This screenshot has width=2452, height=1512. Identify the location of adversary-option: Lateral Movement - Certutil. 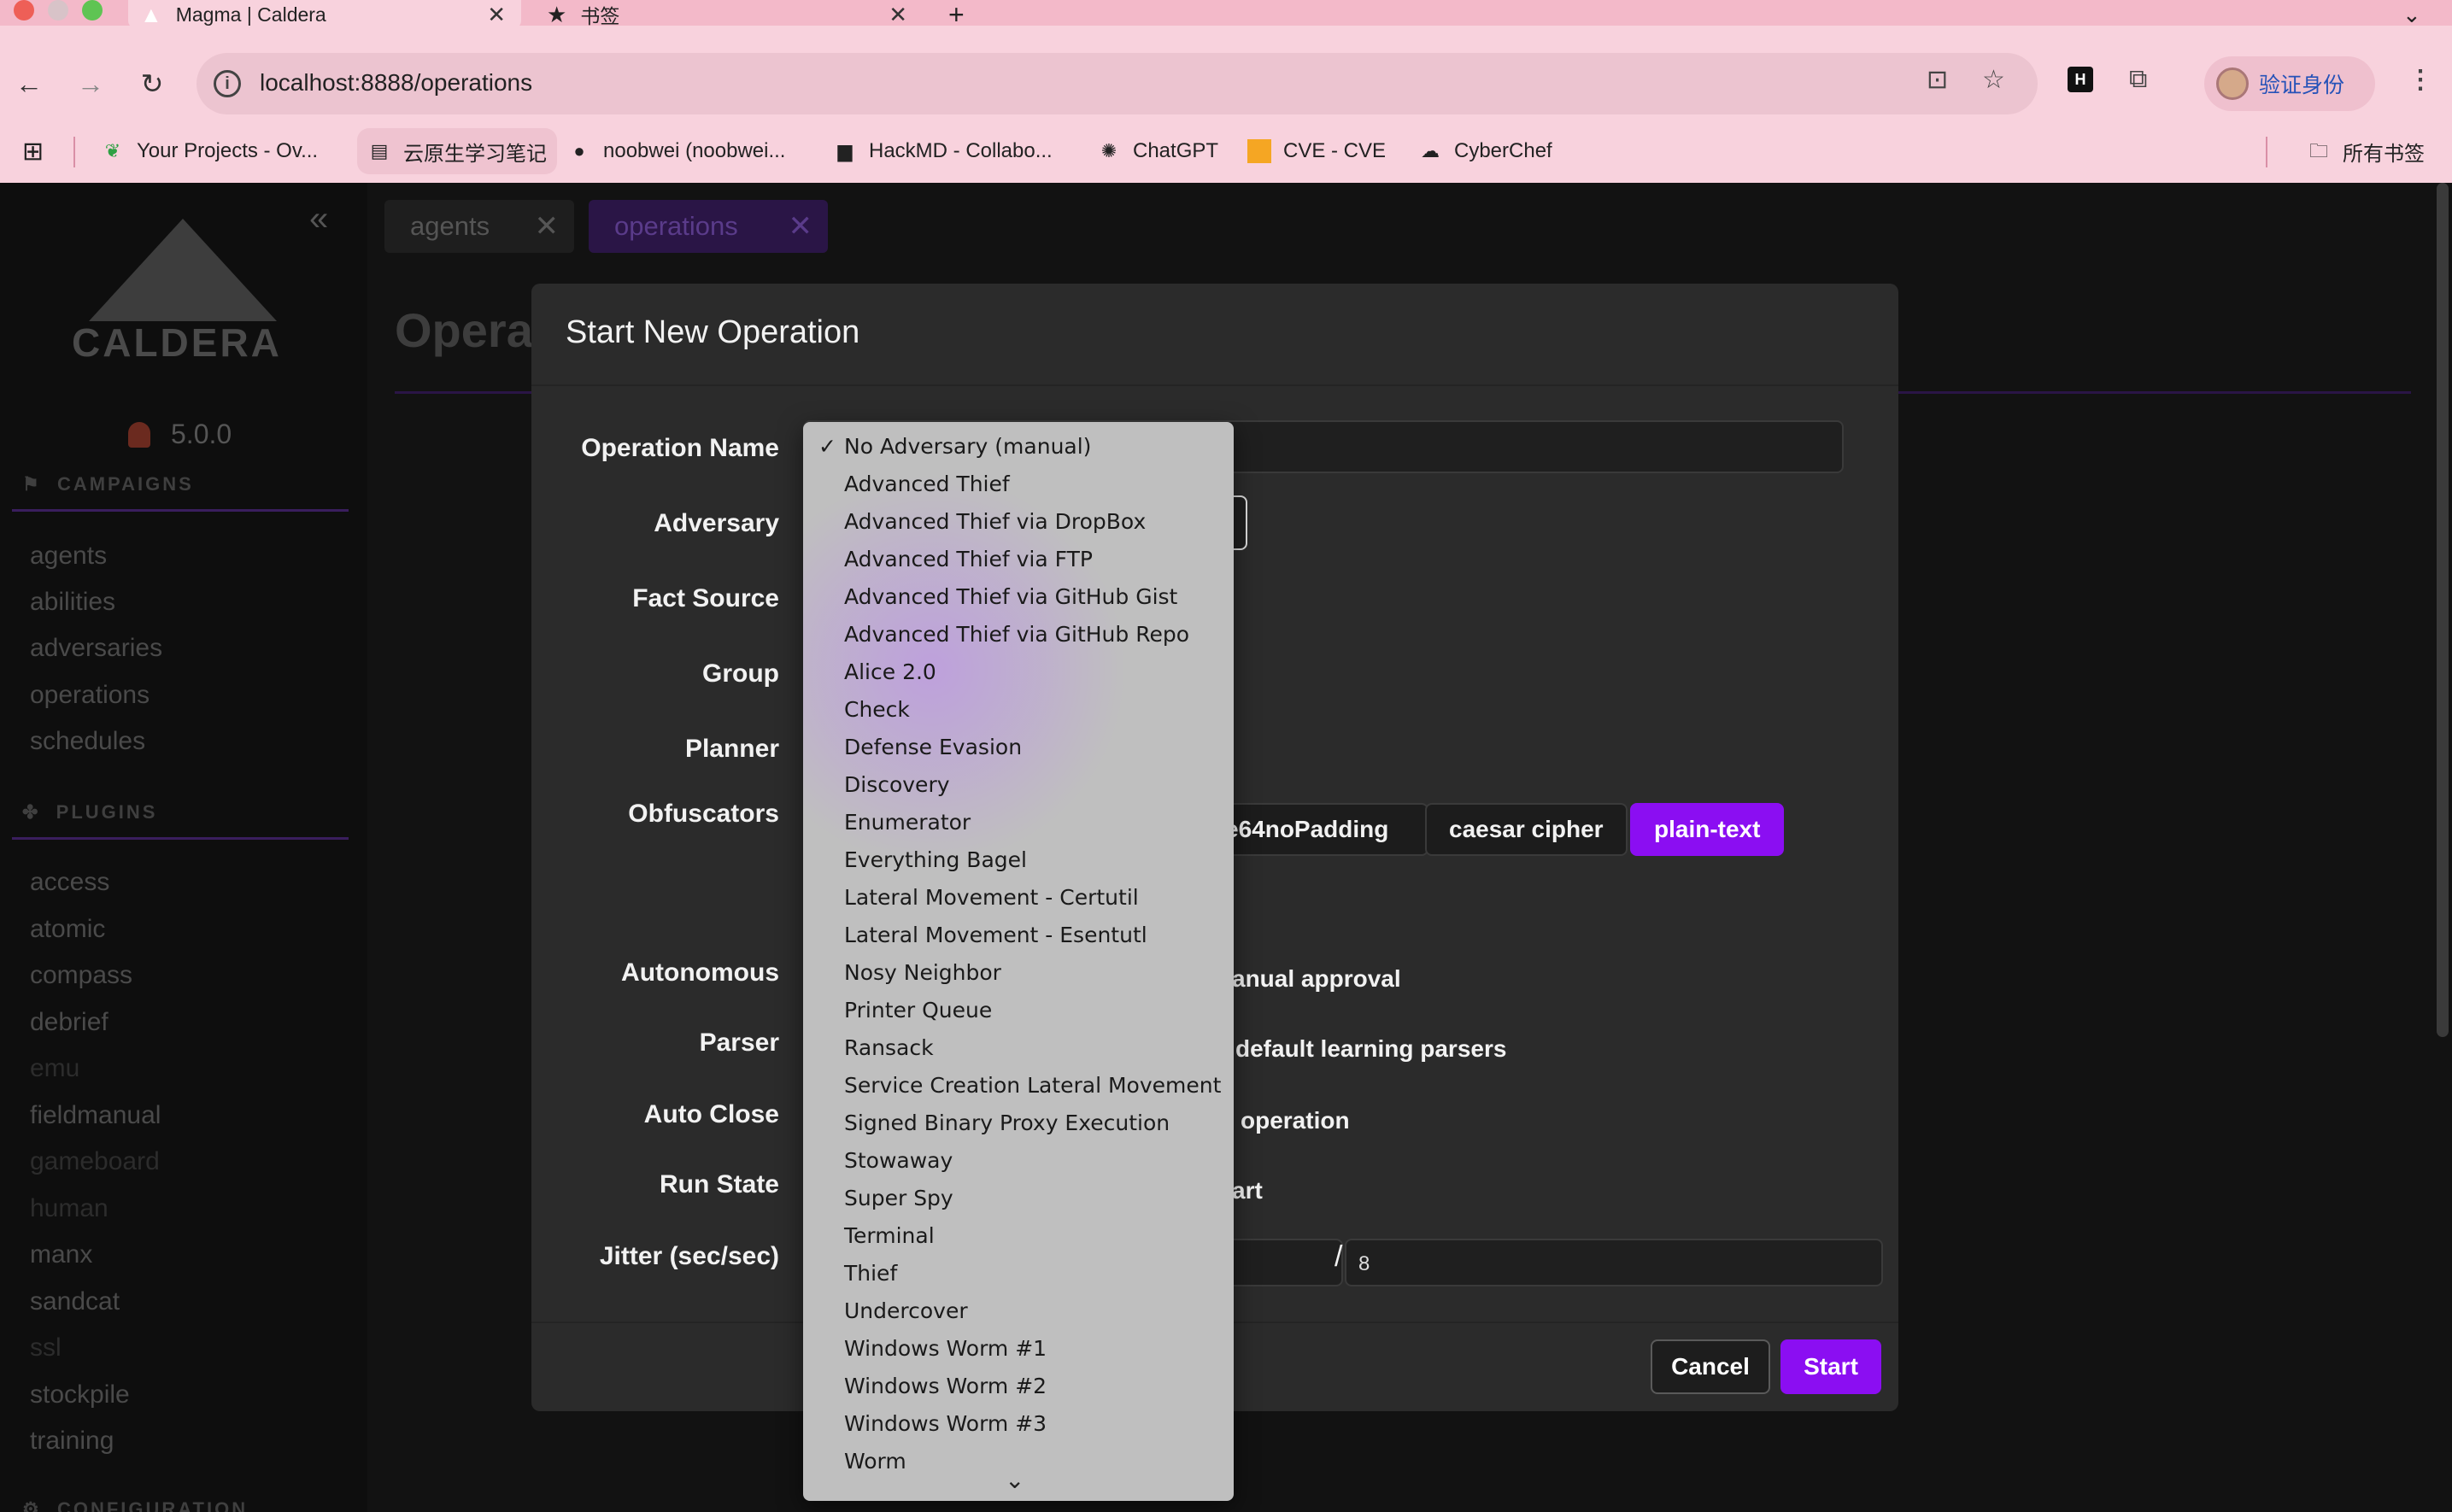
(992, 898).